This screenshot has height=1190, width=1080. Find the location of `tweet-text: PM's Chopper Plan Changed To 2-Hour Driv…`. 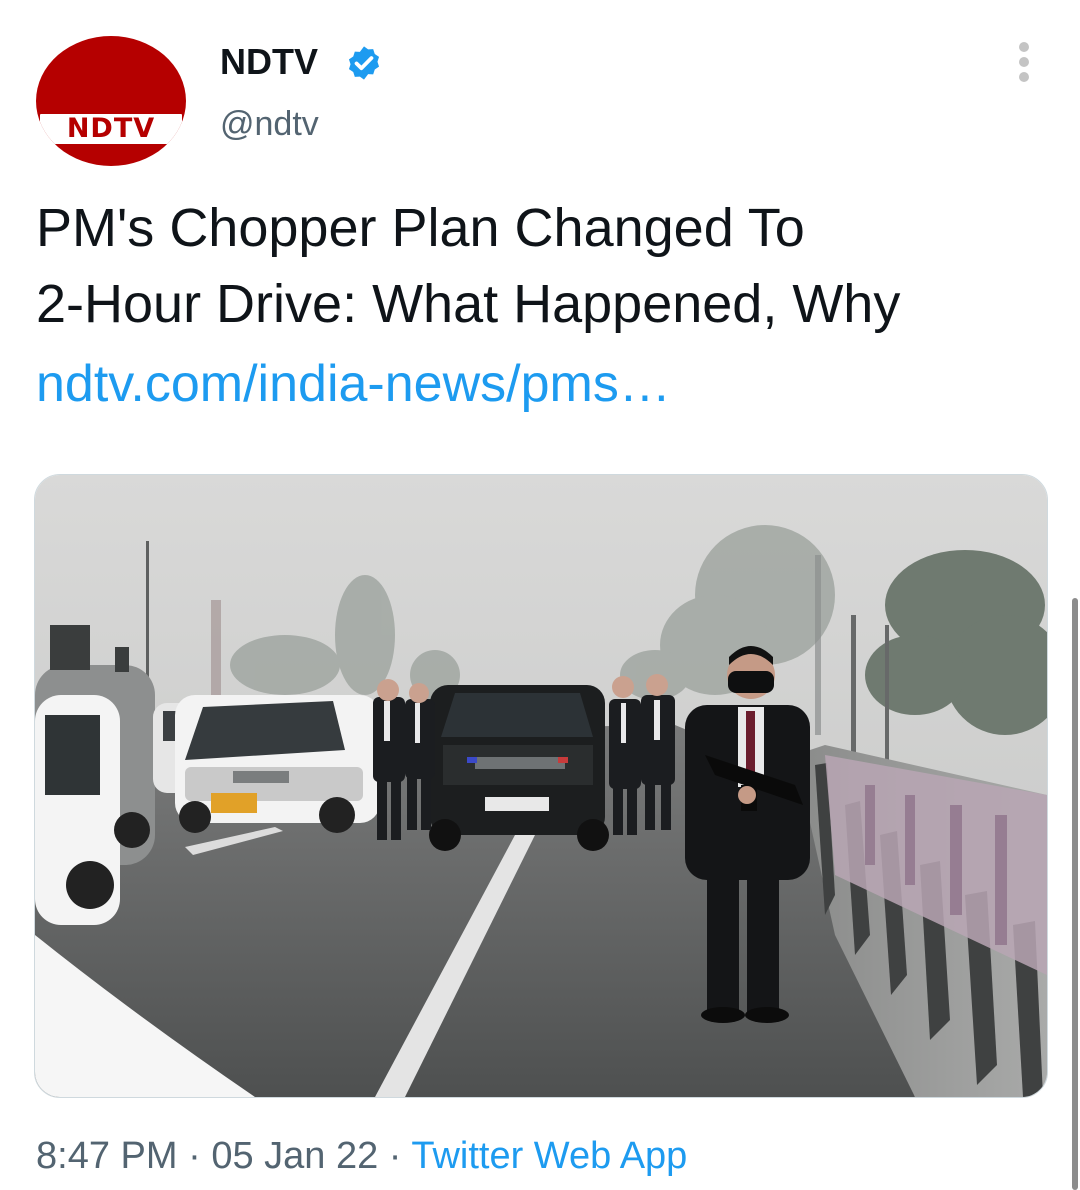

tweet-text: PM's Chopper Plan Changed To 2-Hour Driv… is located at coordinates (541, 266).